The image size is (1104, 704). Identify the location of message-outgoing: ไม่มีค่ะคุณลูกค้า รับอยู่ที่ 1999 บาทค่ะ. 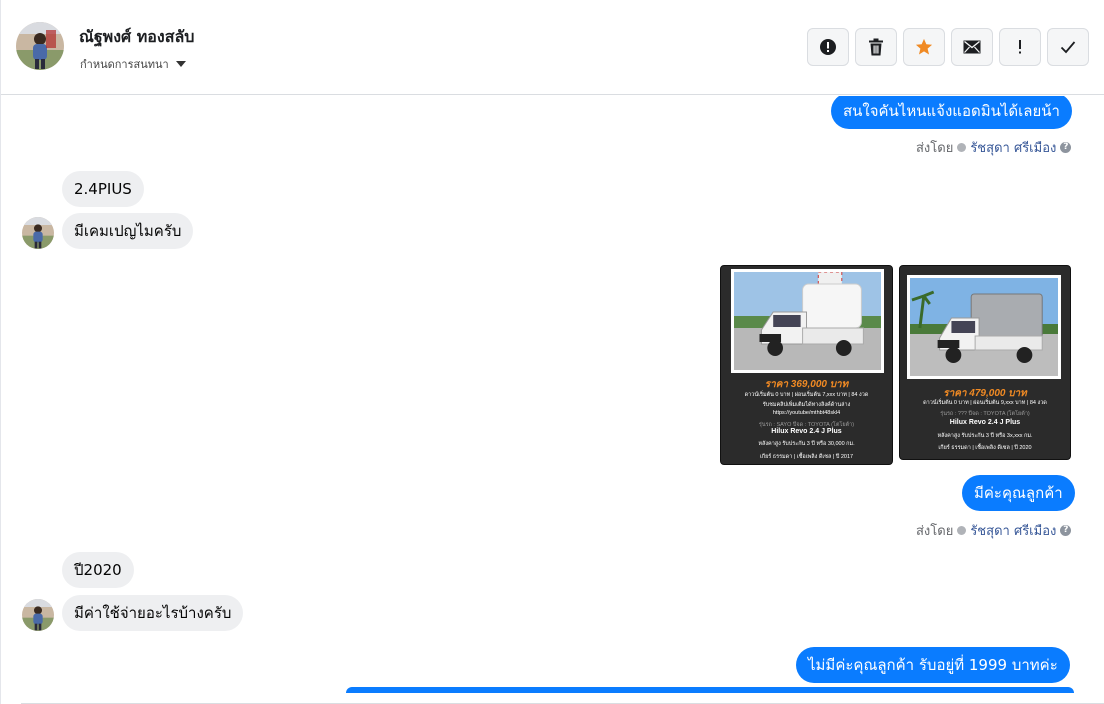
(933, 665).